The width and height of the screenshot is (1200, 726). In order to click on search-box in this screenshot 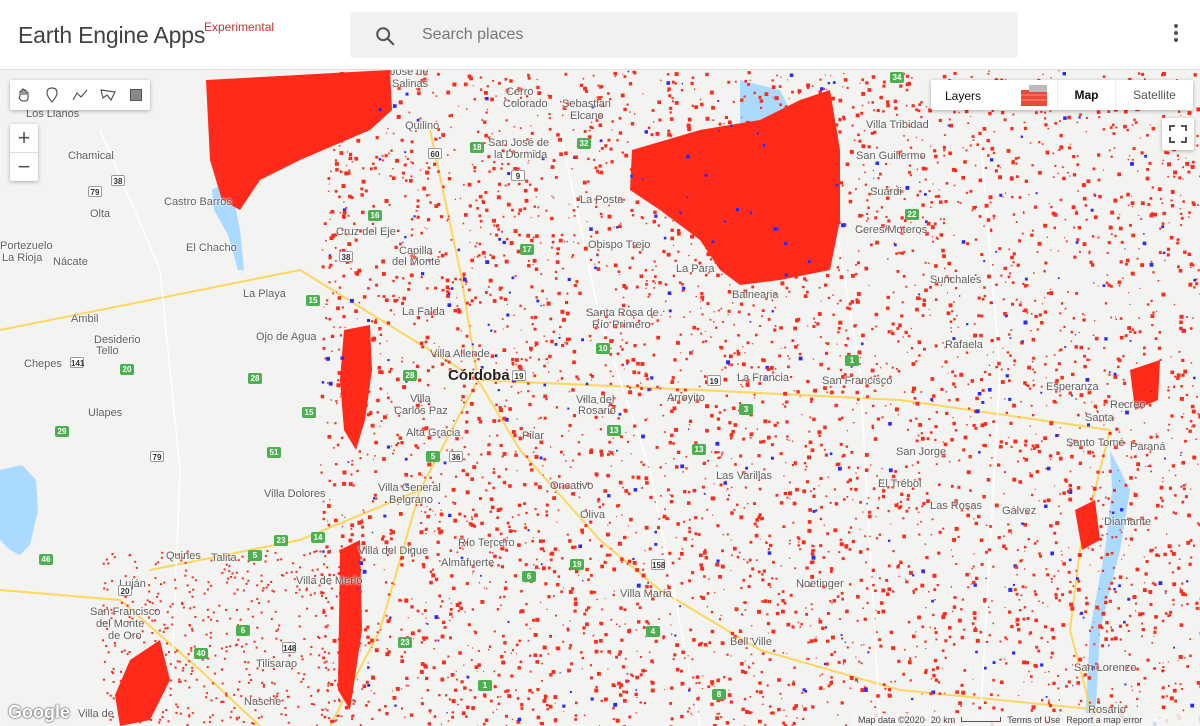, I will do `click(684, 35)`.